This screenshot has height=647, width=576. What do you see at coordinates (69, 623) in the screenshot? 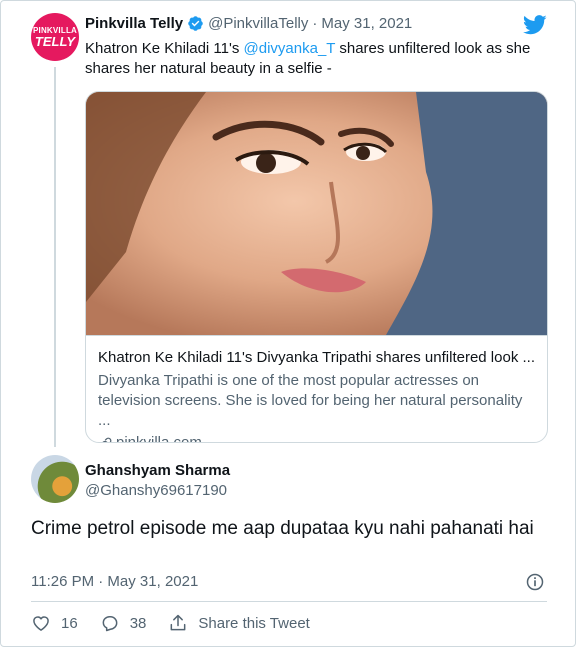
I see `like-count: 16` at bounding box center [69, 623].